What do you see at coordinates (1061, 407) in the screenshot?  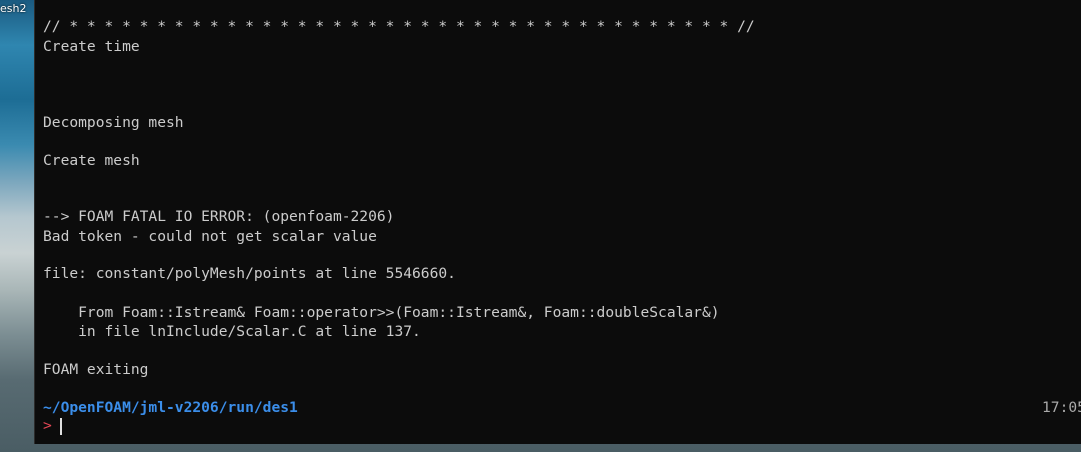 I see `prompt-time: 17:05` at bounding box center [1061, 407].